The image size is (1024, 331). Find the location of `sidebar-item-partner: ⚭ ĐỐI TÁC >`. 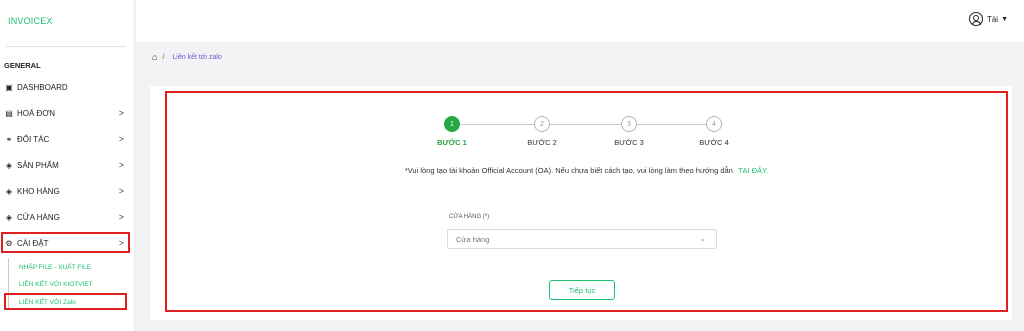

sidebar-item-partner: ⚭ ĐỐI TÁC > is located at coordinates (66, 139).